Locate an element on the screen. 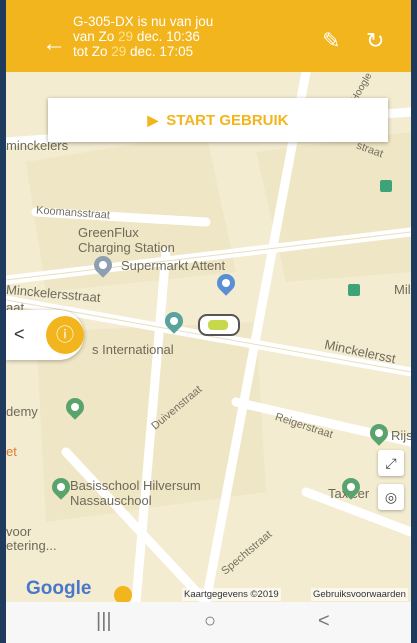  android-navbar: ||| ○ < is located at coordinates (208, 622).